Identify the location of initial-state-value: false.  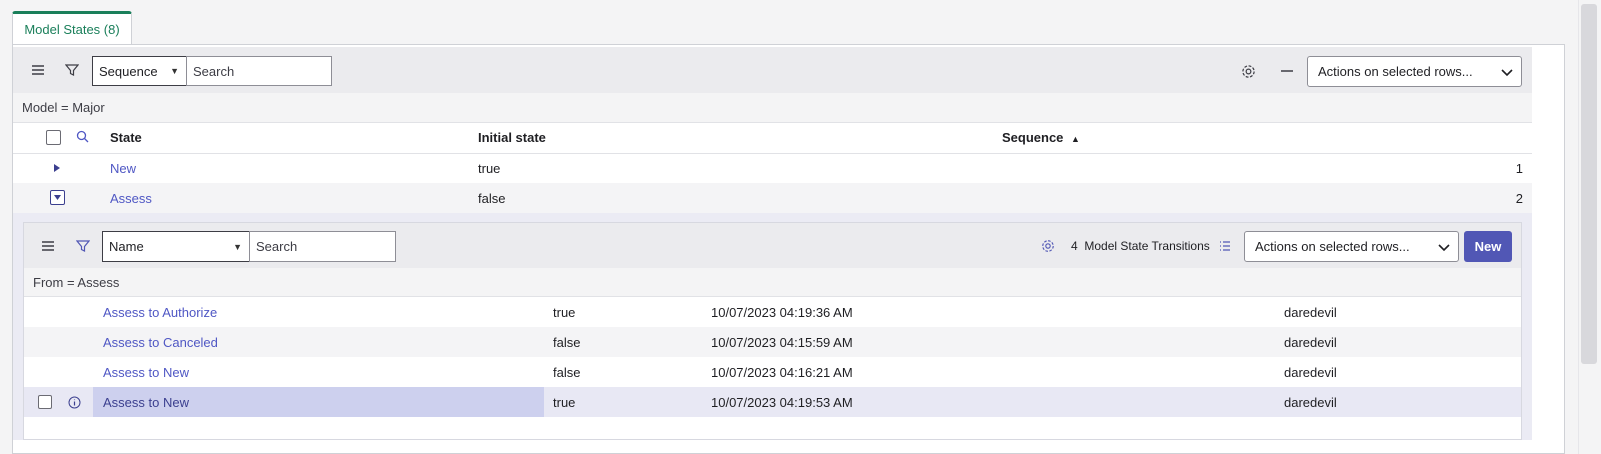
(492, 198).